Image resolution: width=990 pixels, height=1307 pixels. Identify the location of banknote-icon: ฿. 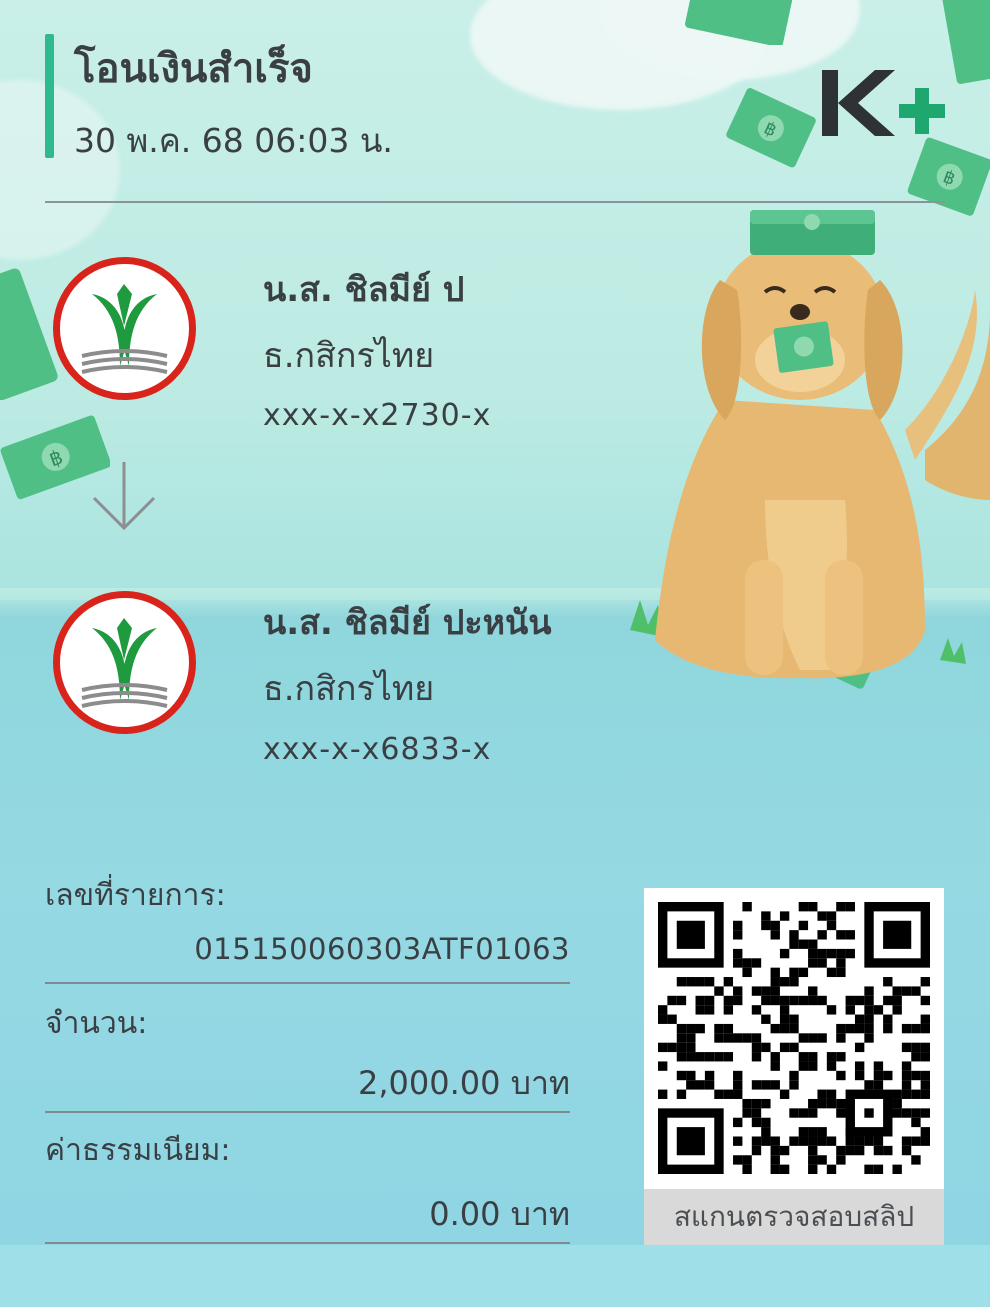
(771, 128).